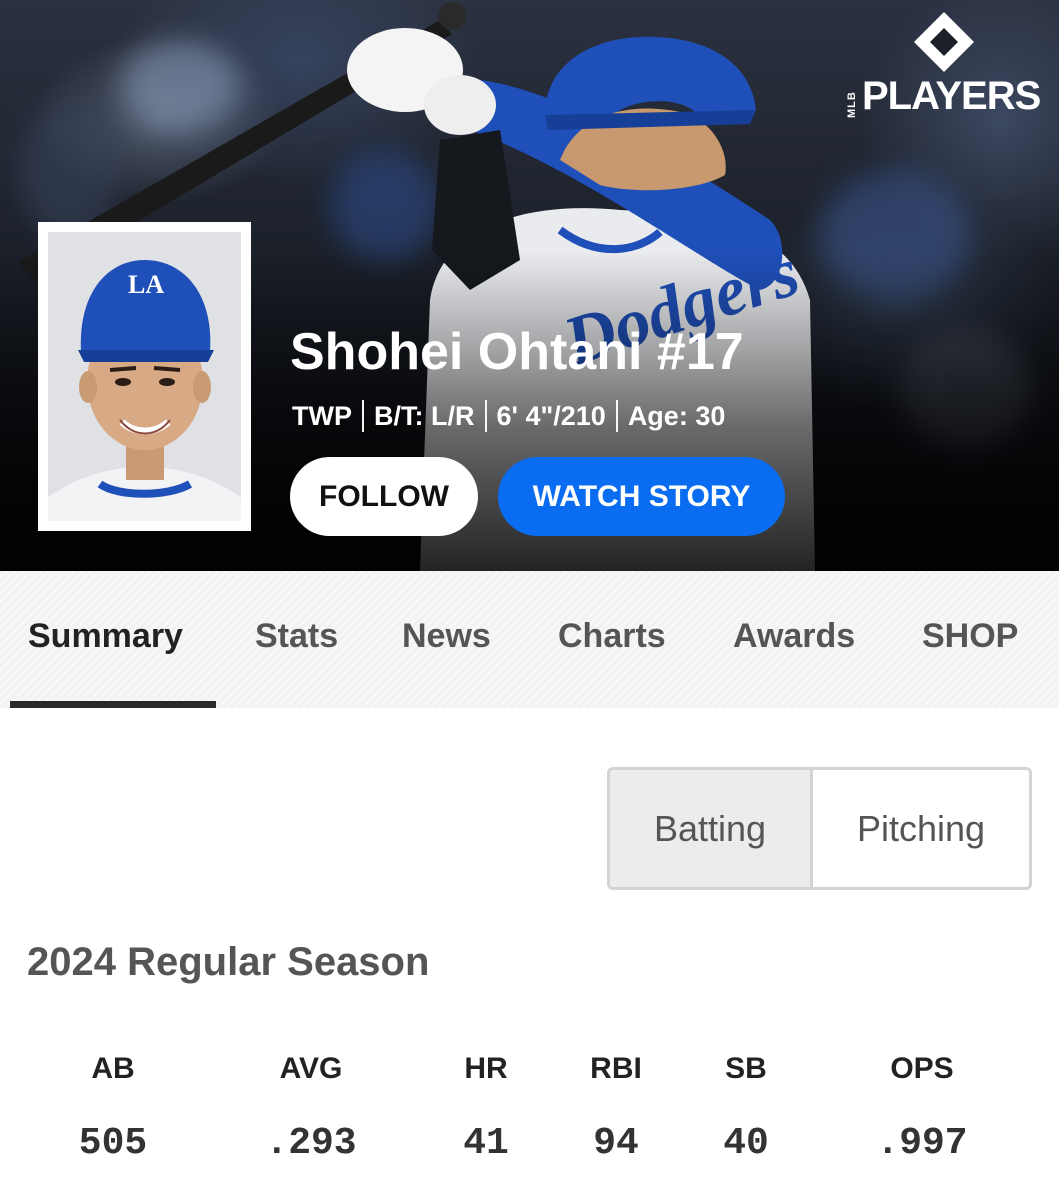  I want to click on player-headshot: LA, so click(144, 376).